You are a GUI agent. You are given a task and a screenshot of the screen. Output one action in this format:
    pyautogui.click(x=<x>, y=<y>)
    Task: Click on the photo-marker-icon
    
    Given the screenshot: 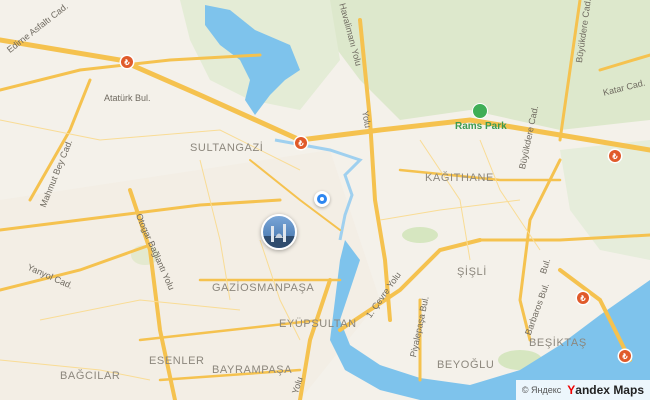 What is the action you would take?
    pyautogui.click(x=279, y=232)
    